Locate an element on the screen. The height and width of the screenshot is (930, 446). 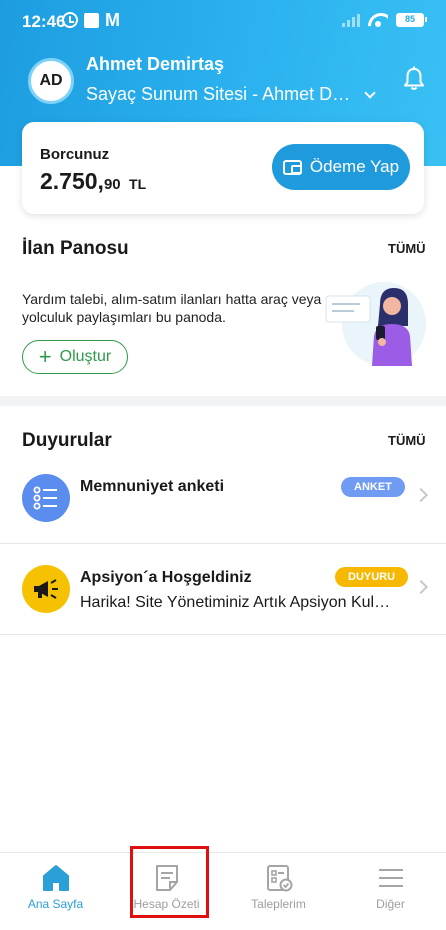
create-button: + Oluştur is located at coordinates (75, 357).